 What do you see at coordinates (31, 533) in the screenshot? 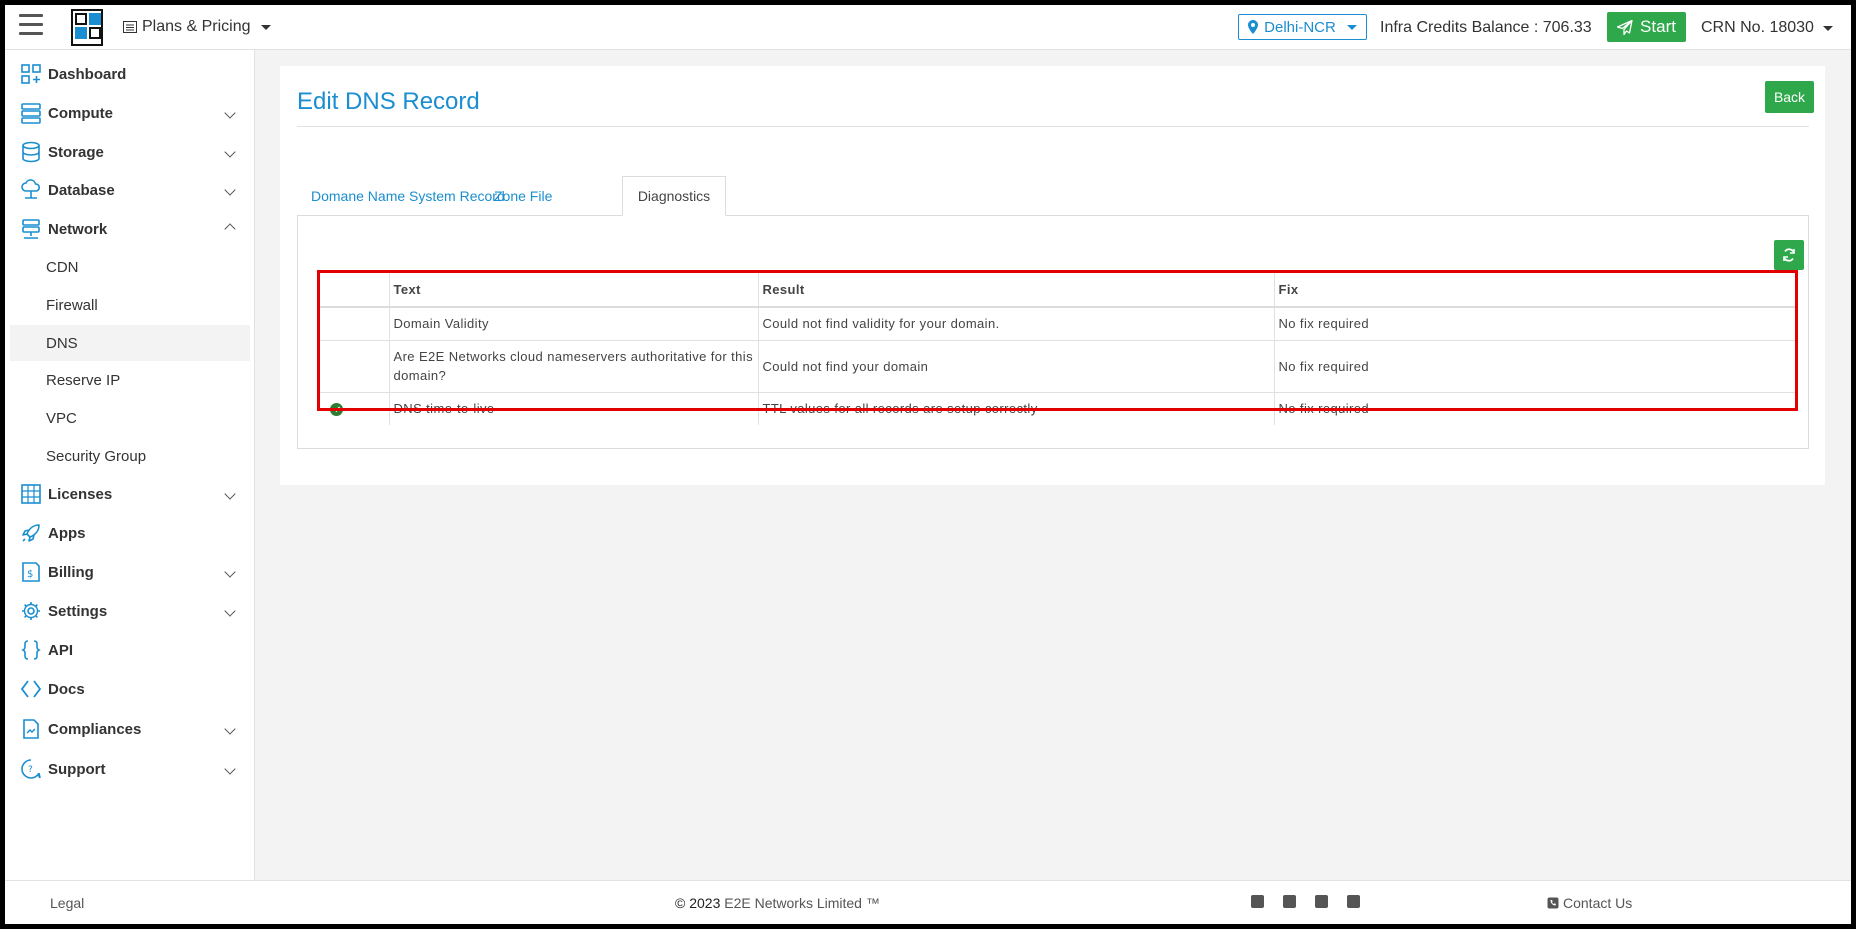
I see `rocket-icon` at bounding box center [31, 533].